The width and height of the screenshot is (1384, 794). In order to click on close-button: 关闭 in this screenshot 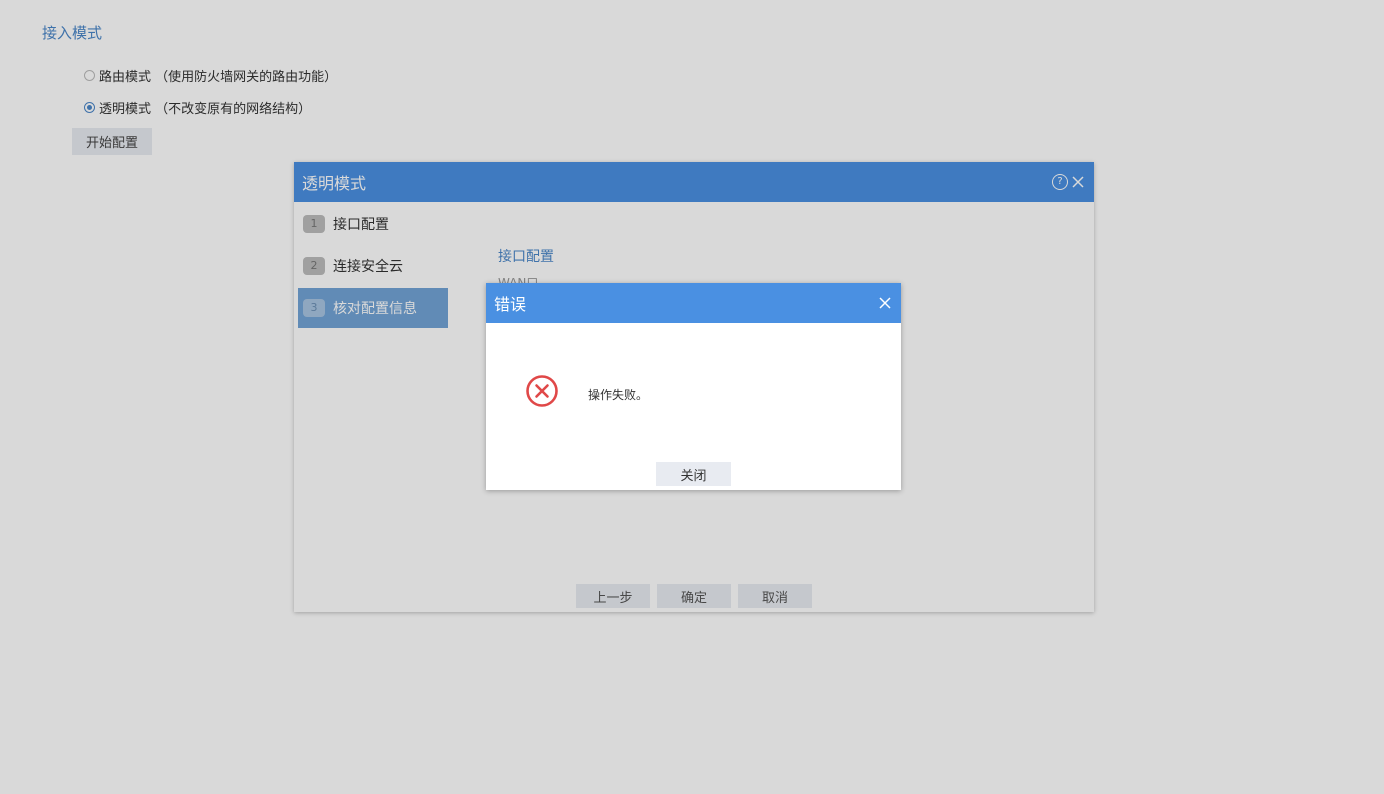, I will do `click(693, 474)`.